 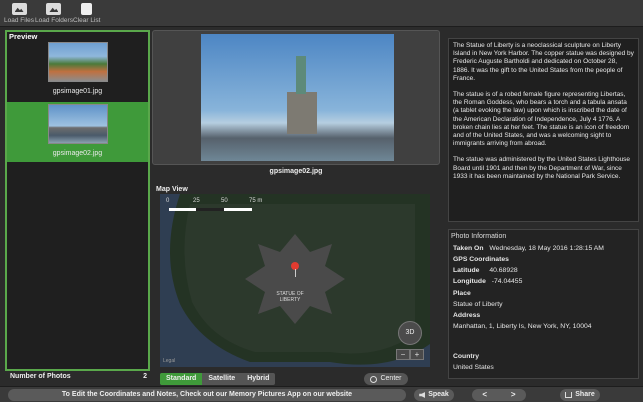 What do you see at coordinates (569, 395) in the screenshot?
I see `share-icon` at bounding box center [569, 395].